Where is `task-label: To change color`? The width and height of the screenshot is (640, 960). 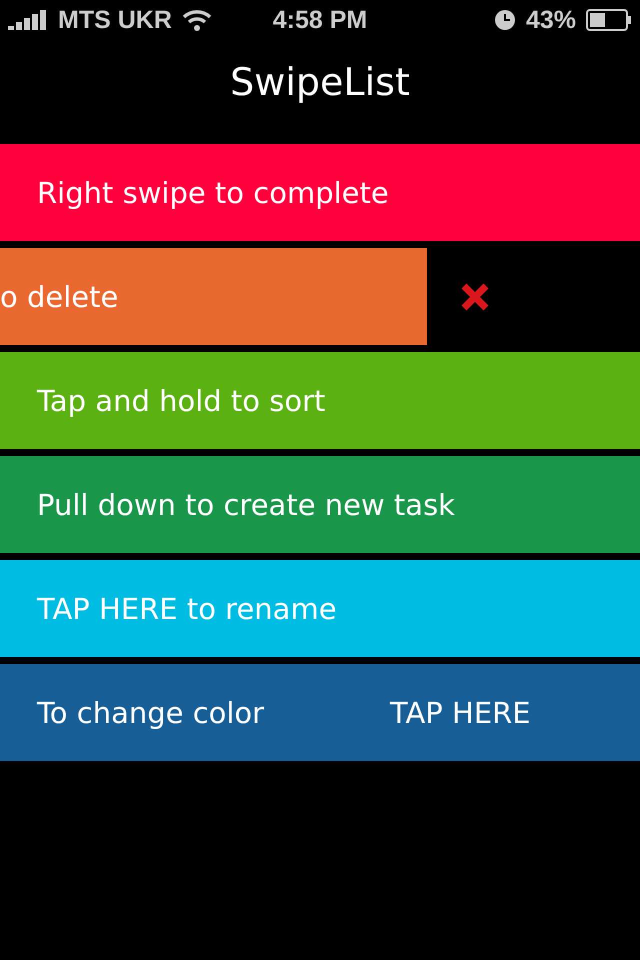
task-label: To change color is located at coordinates (151, 713).